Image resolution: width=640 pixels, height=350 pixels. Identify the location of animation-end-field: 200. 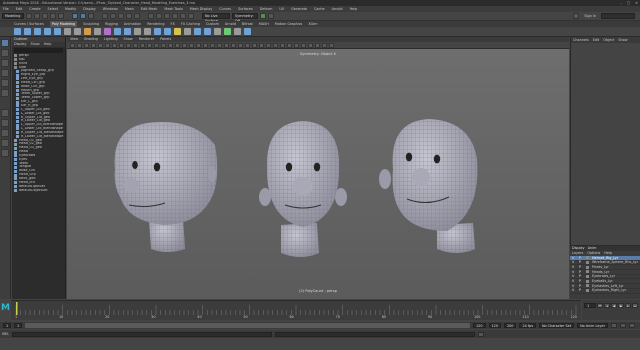
(510, 325).